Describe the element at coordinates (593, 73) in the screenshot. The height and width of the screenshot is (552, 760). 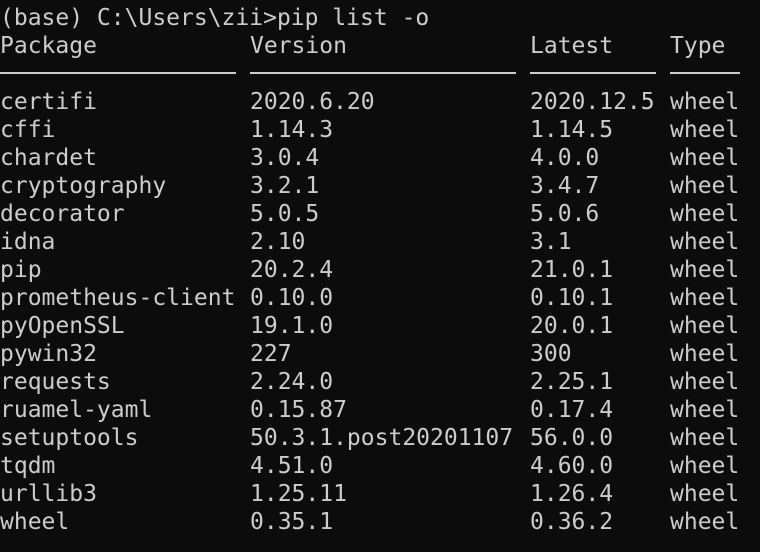
I see `separator-latest` at that location.